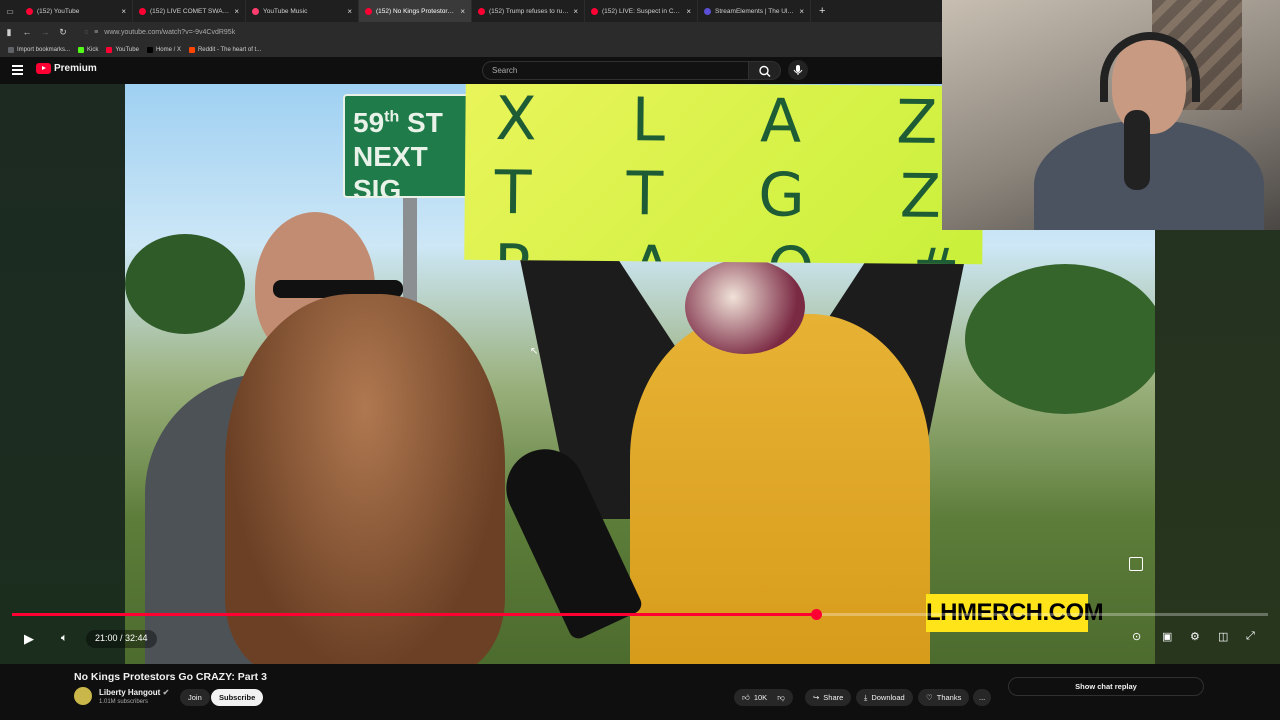 Image resolution: width=1280 pixels, height=720 pixels. What do you see at coordinates (724, 174) in the screenshot?
I see `protest-poster: X L A ZT T G ZR A O #` at bounding box center [724, 174].